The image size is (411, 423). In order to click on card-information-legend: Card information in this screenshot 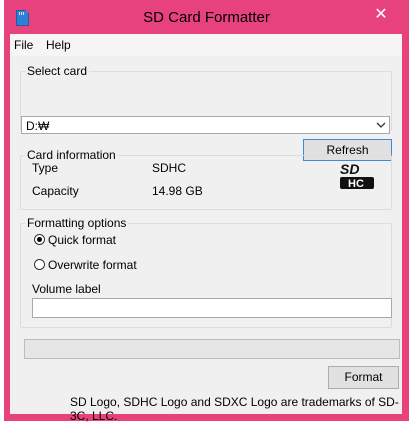, I will do `click(71, 155)`.